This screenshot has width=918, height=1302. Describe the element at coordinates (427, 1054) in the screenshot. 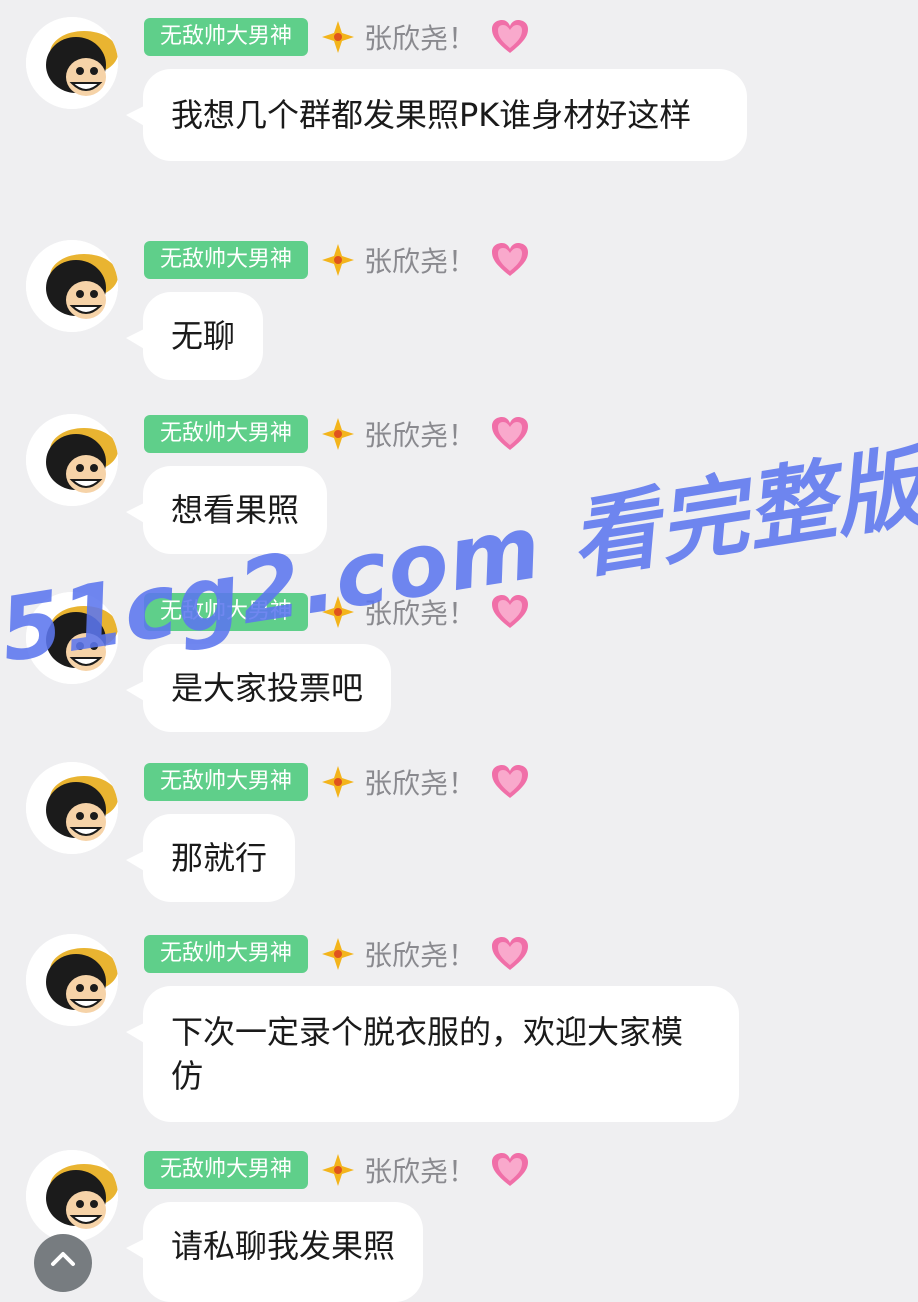

I see `message-text: 下次一定录个脱衣服的，欢迎大家模仿` at that location.